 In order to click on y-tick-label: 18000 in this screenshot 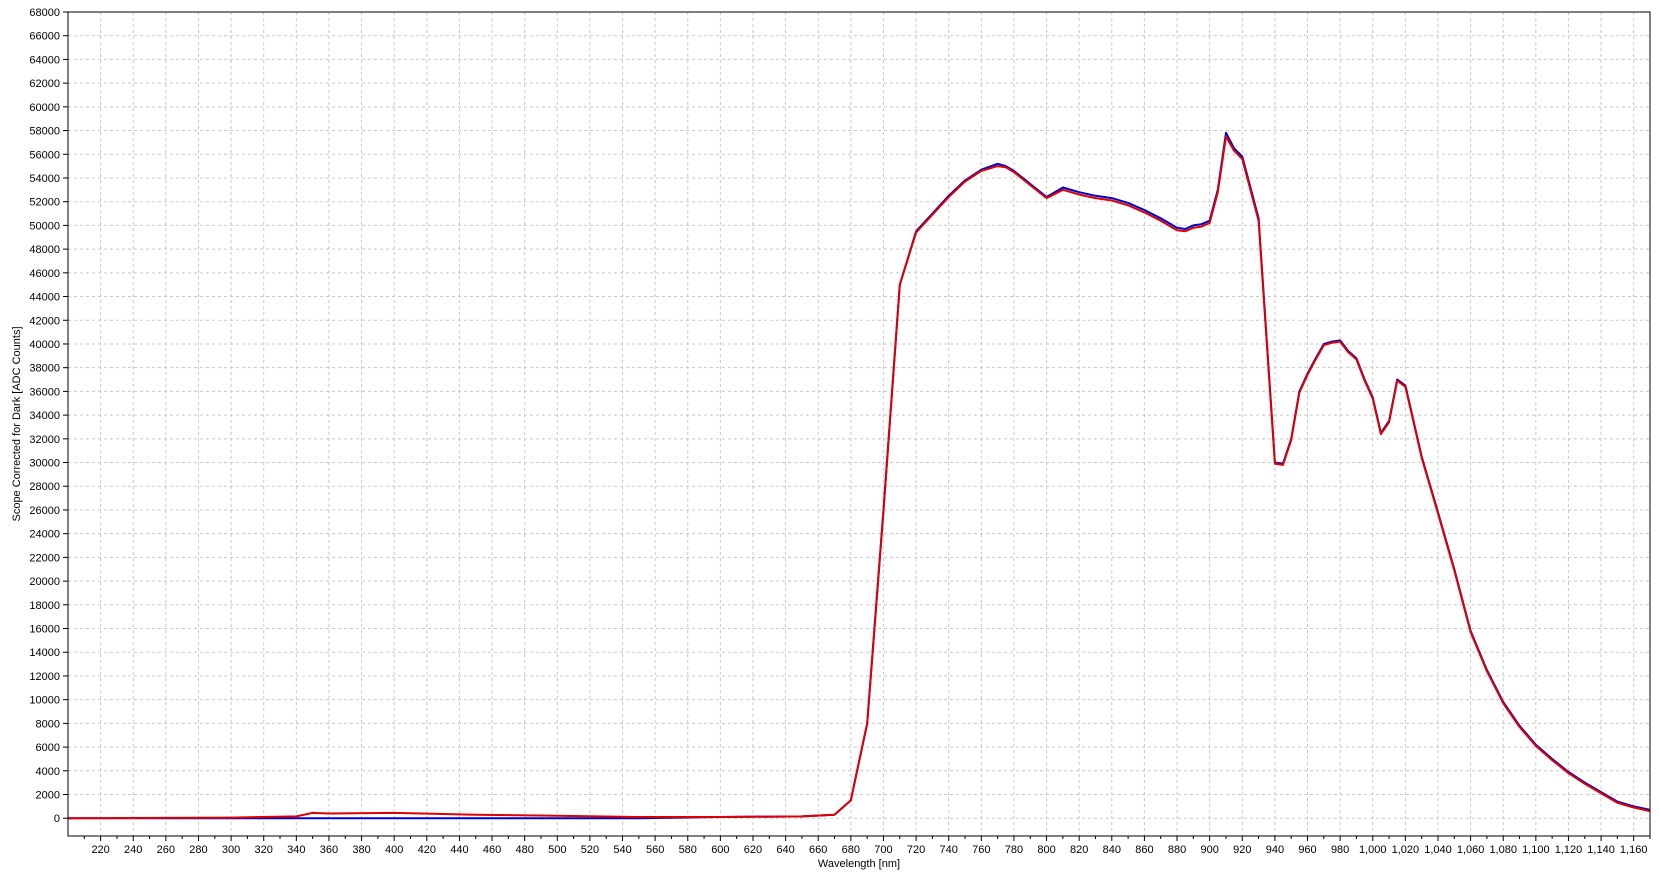, I will do `click(44, 606)`.